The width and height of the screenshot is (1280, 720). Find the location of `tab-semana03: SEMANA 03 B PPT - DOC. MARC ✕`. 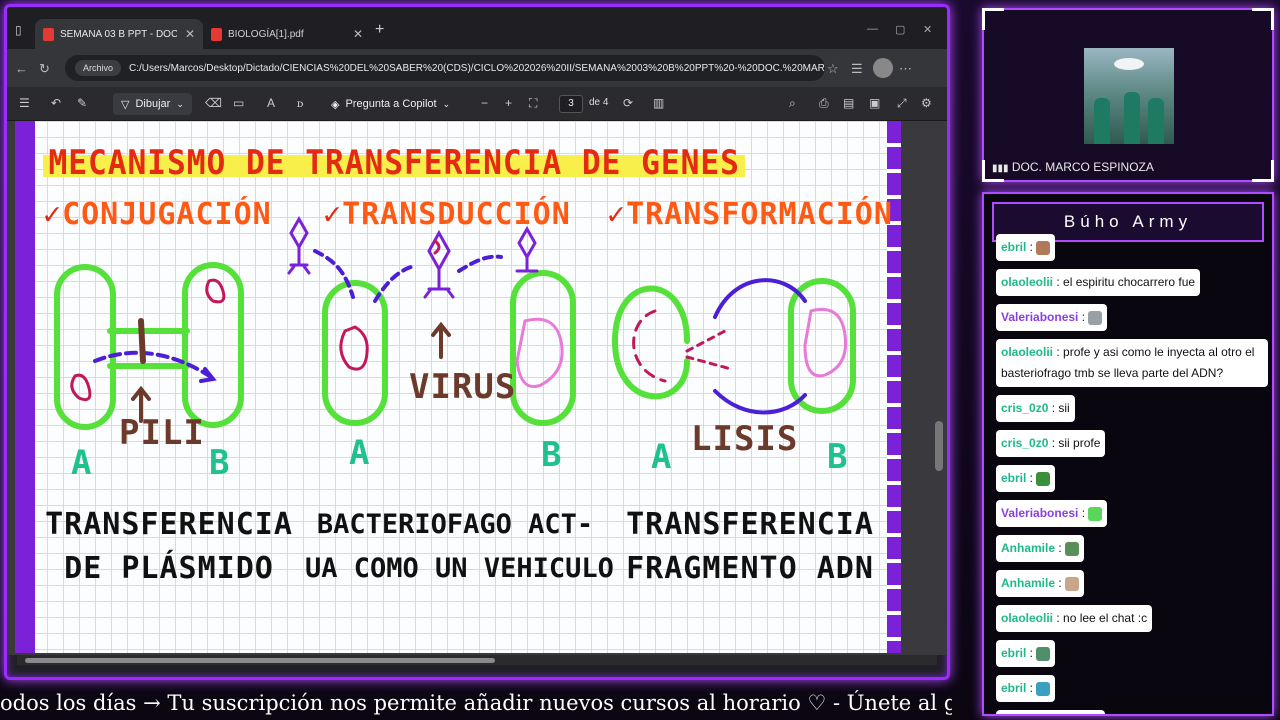

tab-semana03: SEMANA 03 B PPT - DOC. MARC ✕ is located at coordinates (119, 34).